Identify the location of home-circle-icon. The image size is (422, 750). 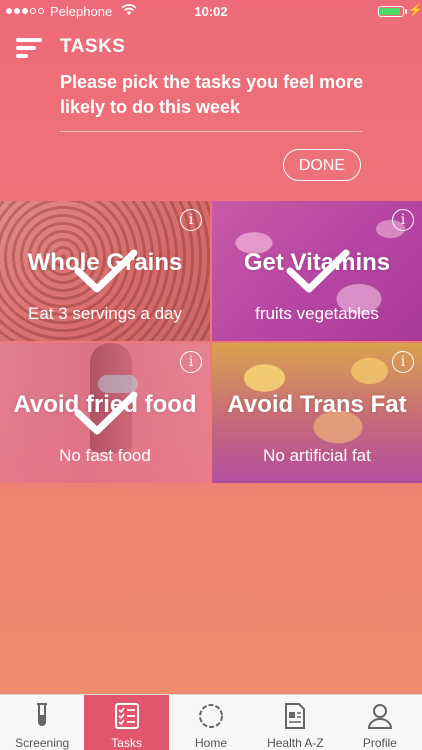
(211, 716).